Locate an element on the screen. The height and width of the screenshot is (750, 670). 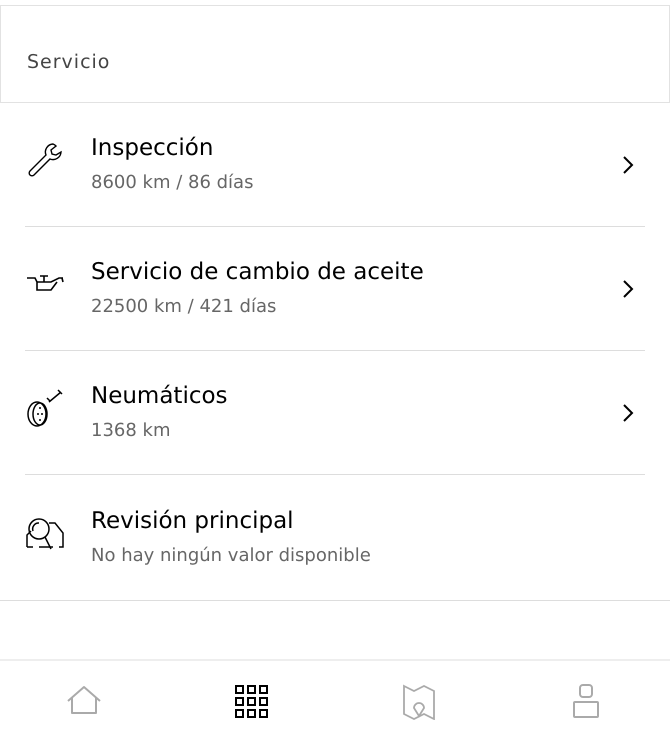
item-detail: No hay ningún valor disponible is located at coordinates (231, 556).